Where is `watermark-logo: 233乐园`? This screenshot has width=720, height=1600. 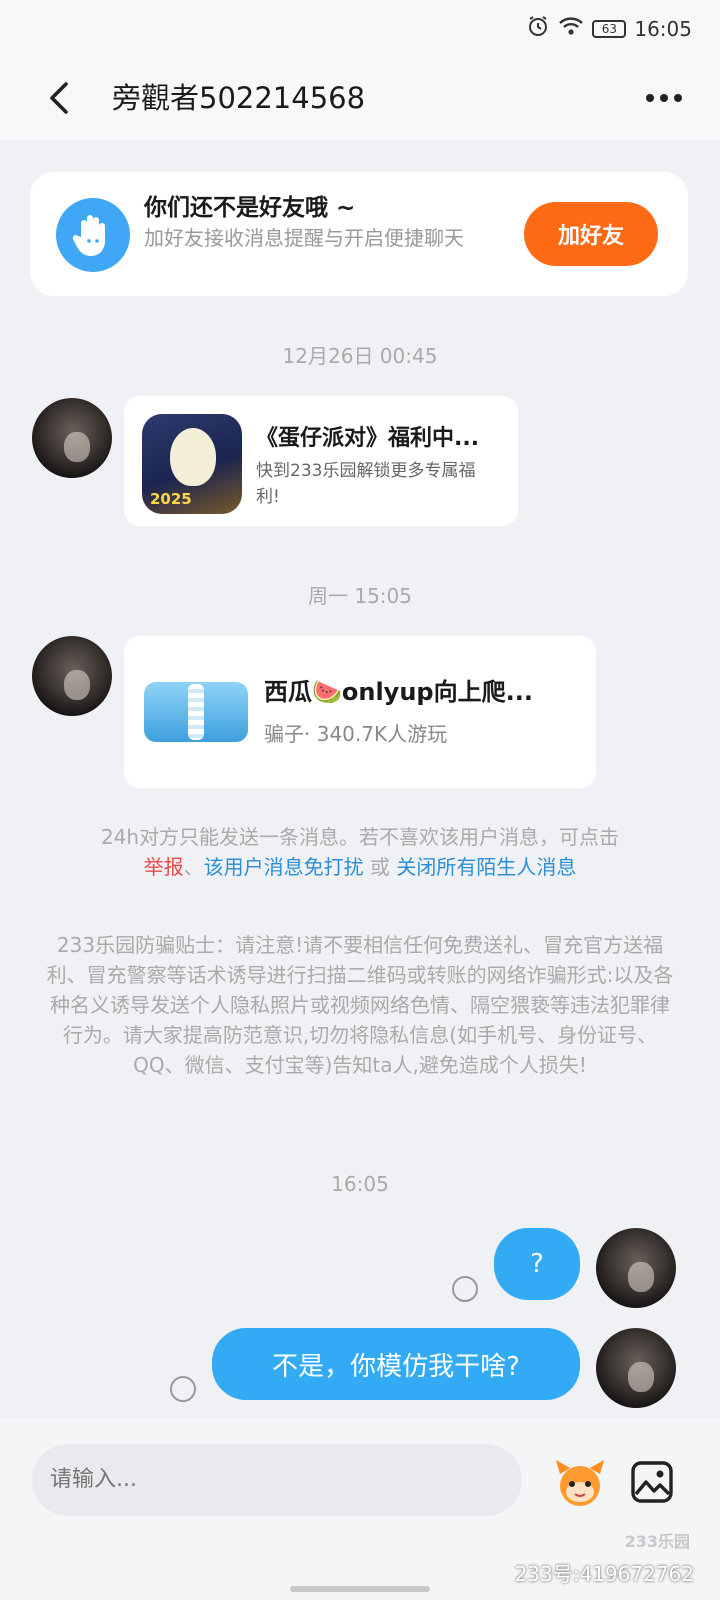
watermark-logo: 233乐园 is located at coordinates (657, 1541).